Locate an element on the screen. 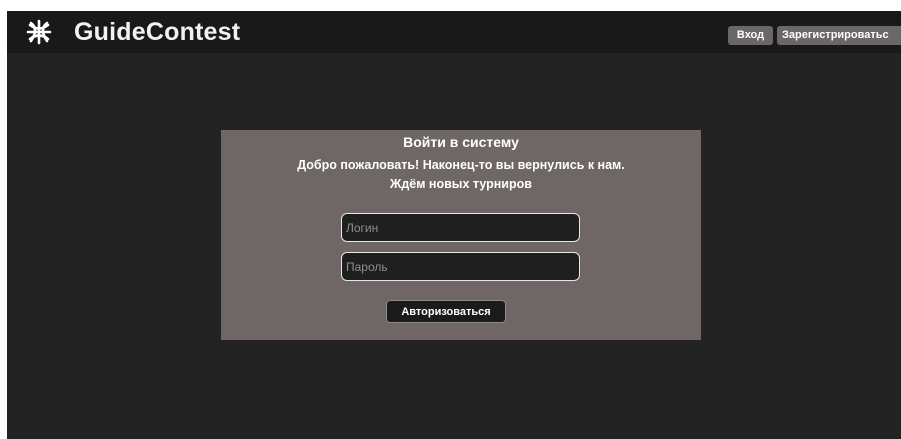  authorize-button: Авторизоваться is located at coordinates (446, 311).